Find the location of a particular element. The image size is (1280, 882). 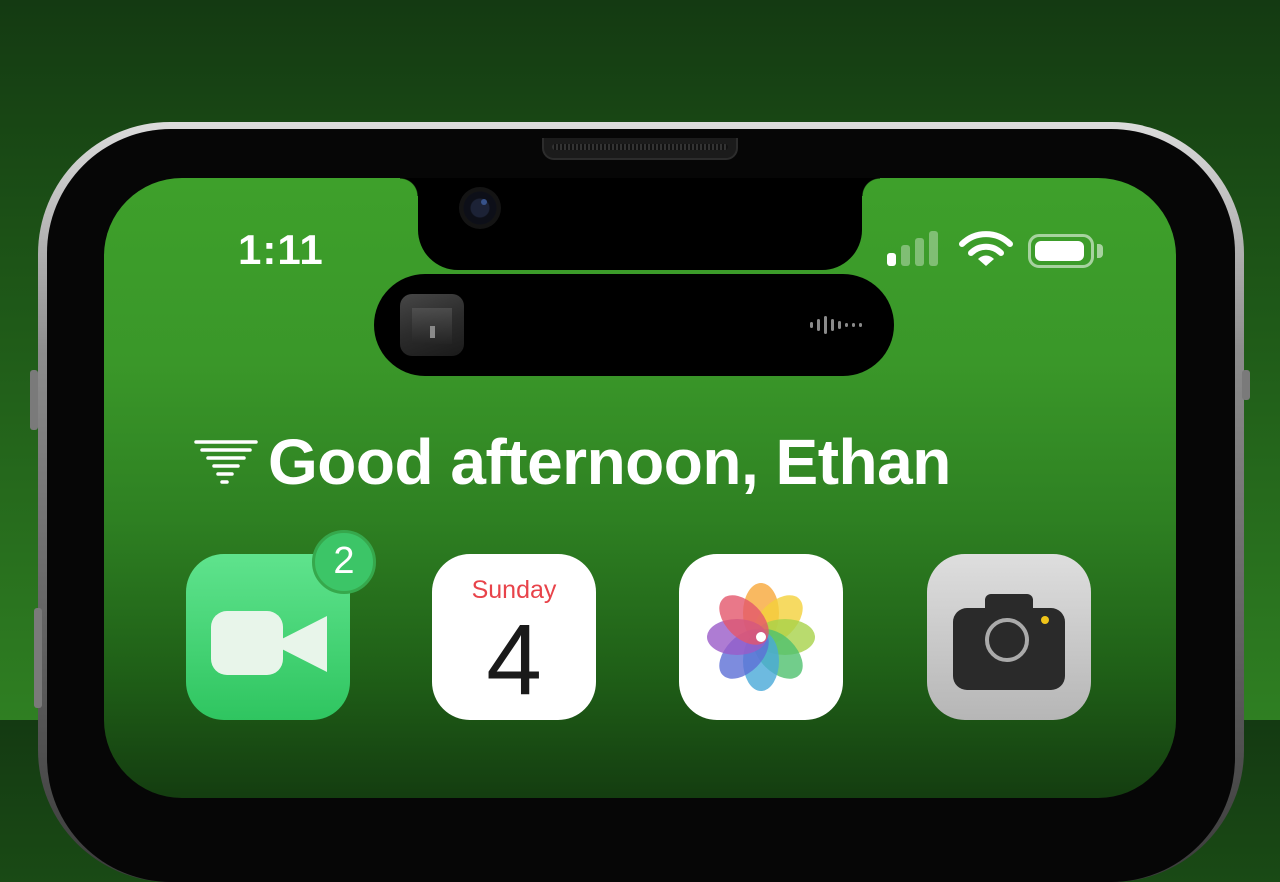

calendar-app-icon: Sunday 4 is located at coordinates (514, 637).